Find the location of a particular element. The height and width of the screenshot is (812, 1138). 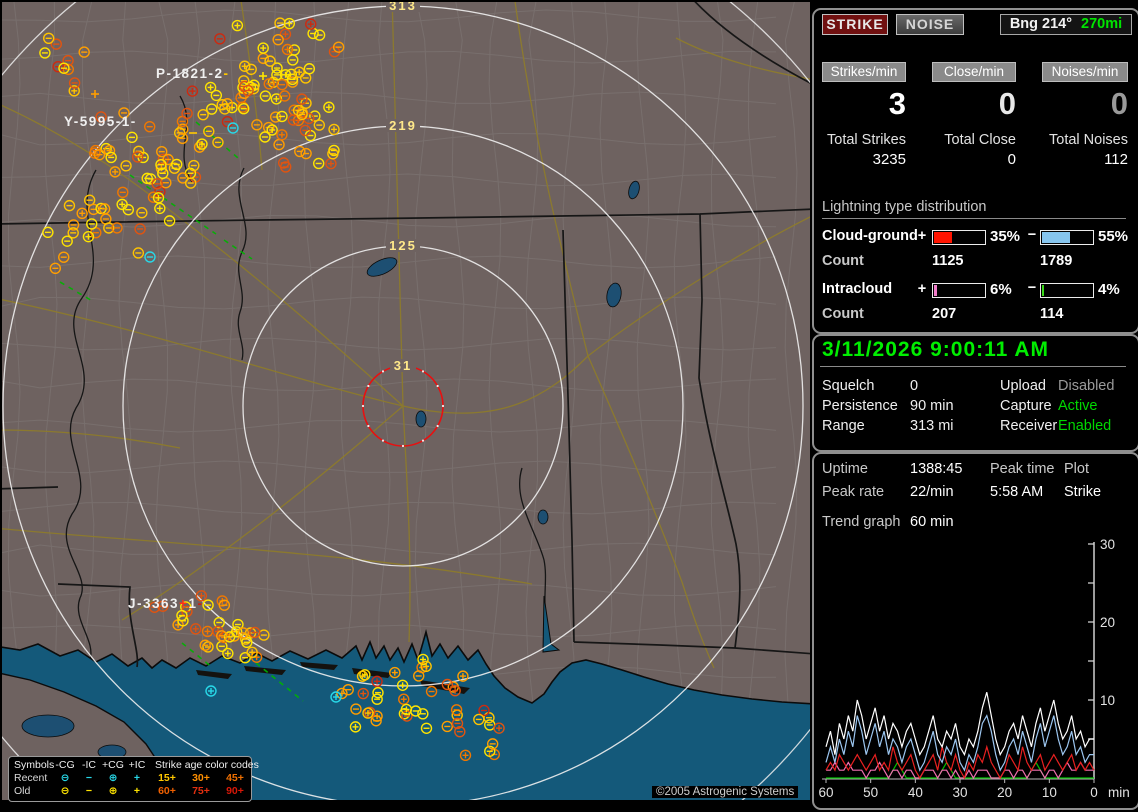

squelch-label: Squelch is located at coordinates (848, 386).